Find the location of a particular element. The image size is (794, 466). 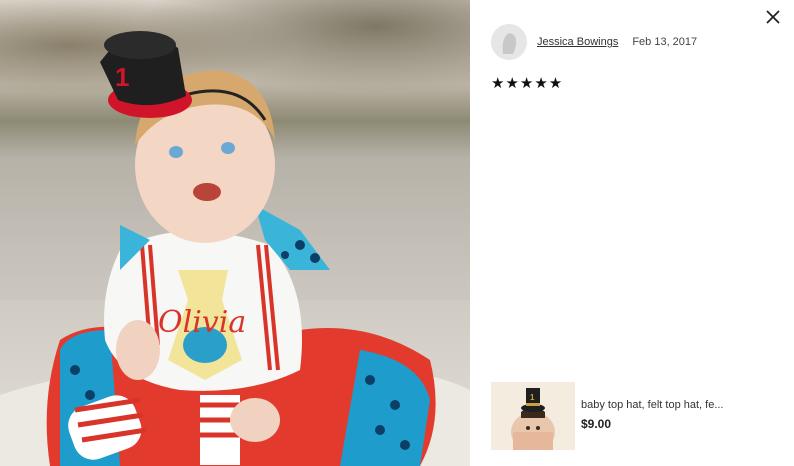

reviewer-name-link: Jessica Bowings is located at coordinates (577, 42).